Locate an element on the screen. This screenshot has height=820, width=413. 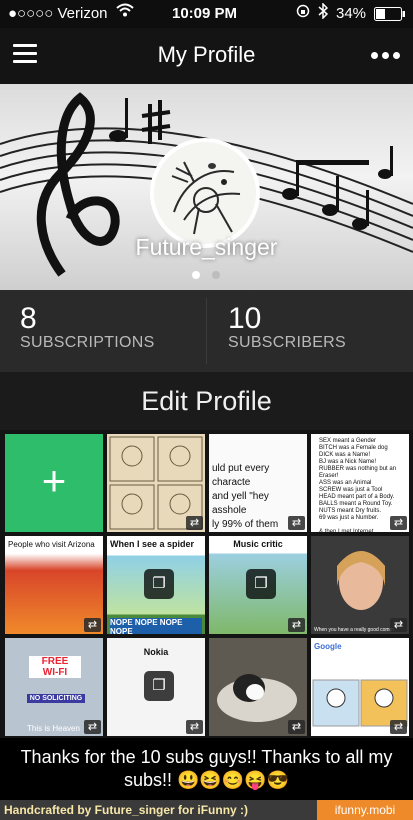
stats-divider is located at coordinates (206, 331).